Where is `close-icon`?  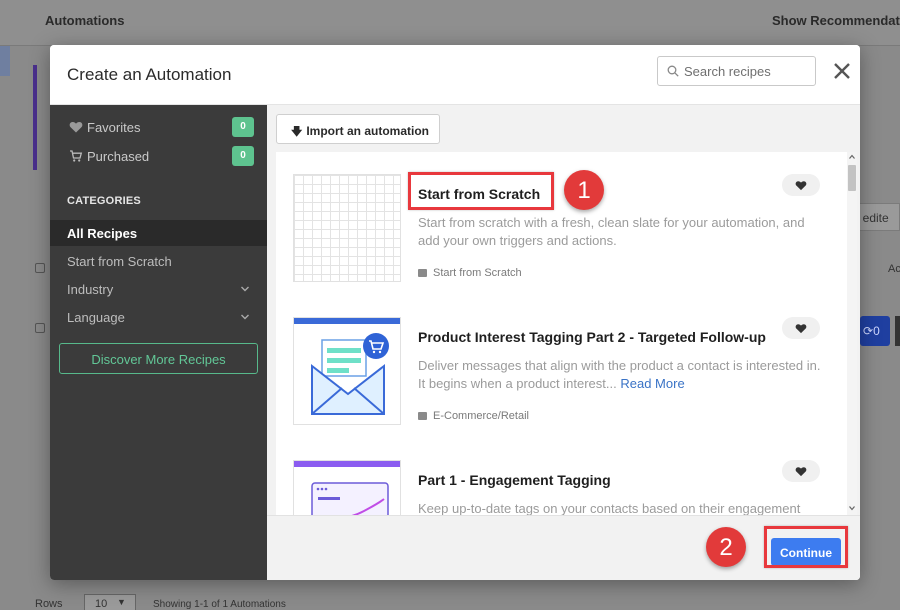 close-icon is located at coordinates (842, 71).